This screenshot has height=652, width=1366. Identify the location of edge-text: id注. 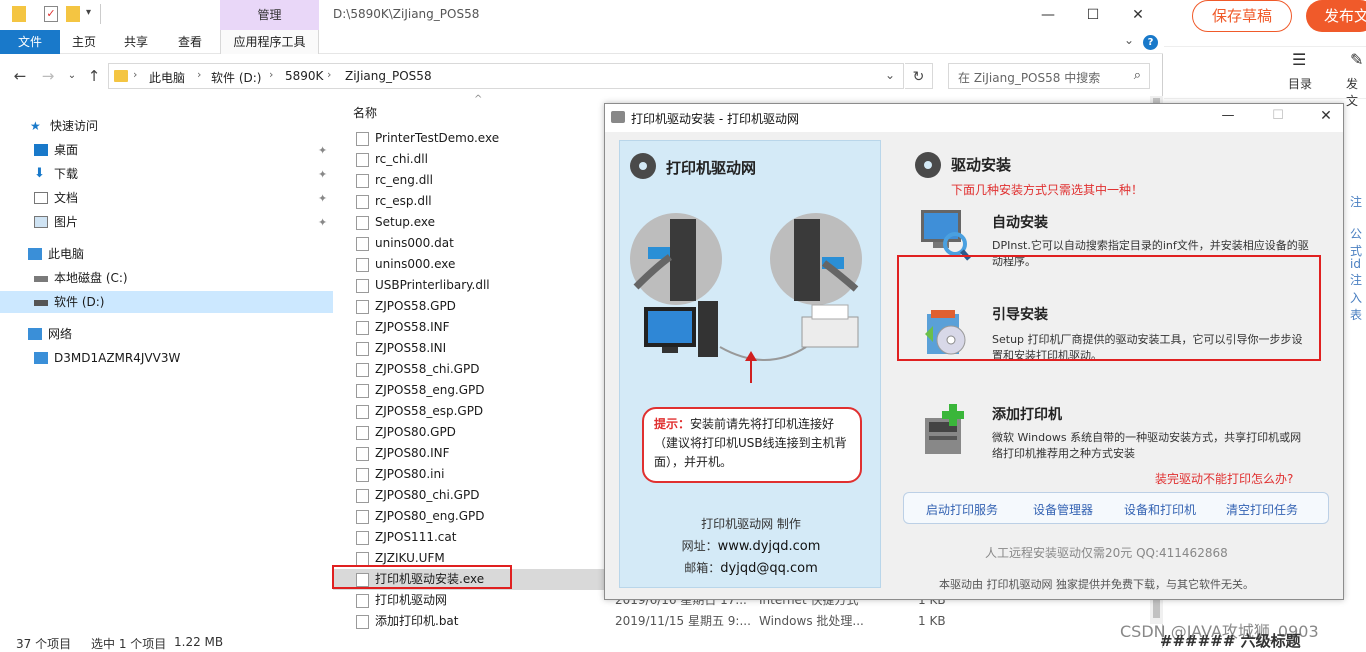
(1358, 272).